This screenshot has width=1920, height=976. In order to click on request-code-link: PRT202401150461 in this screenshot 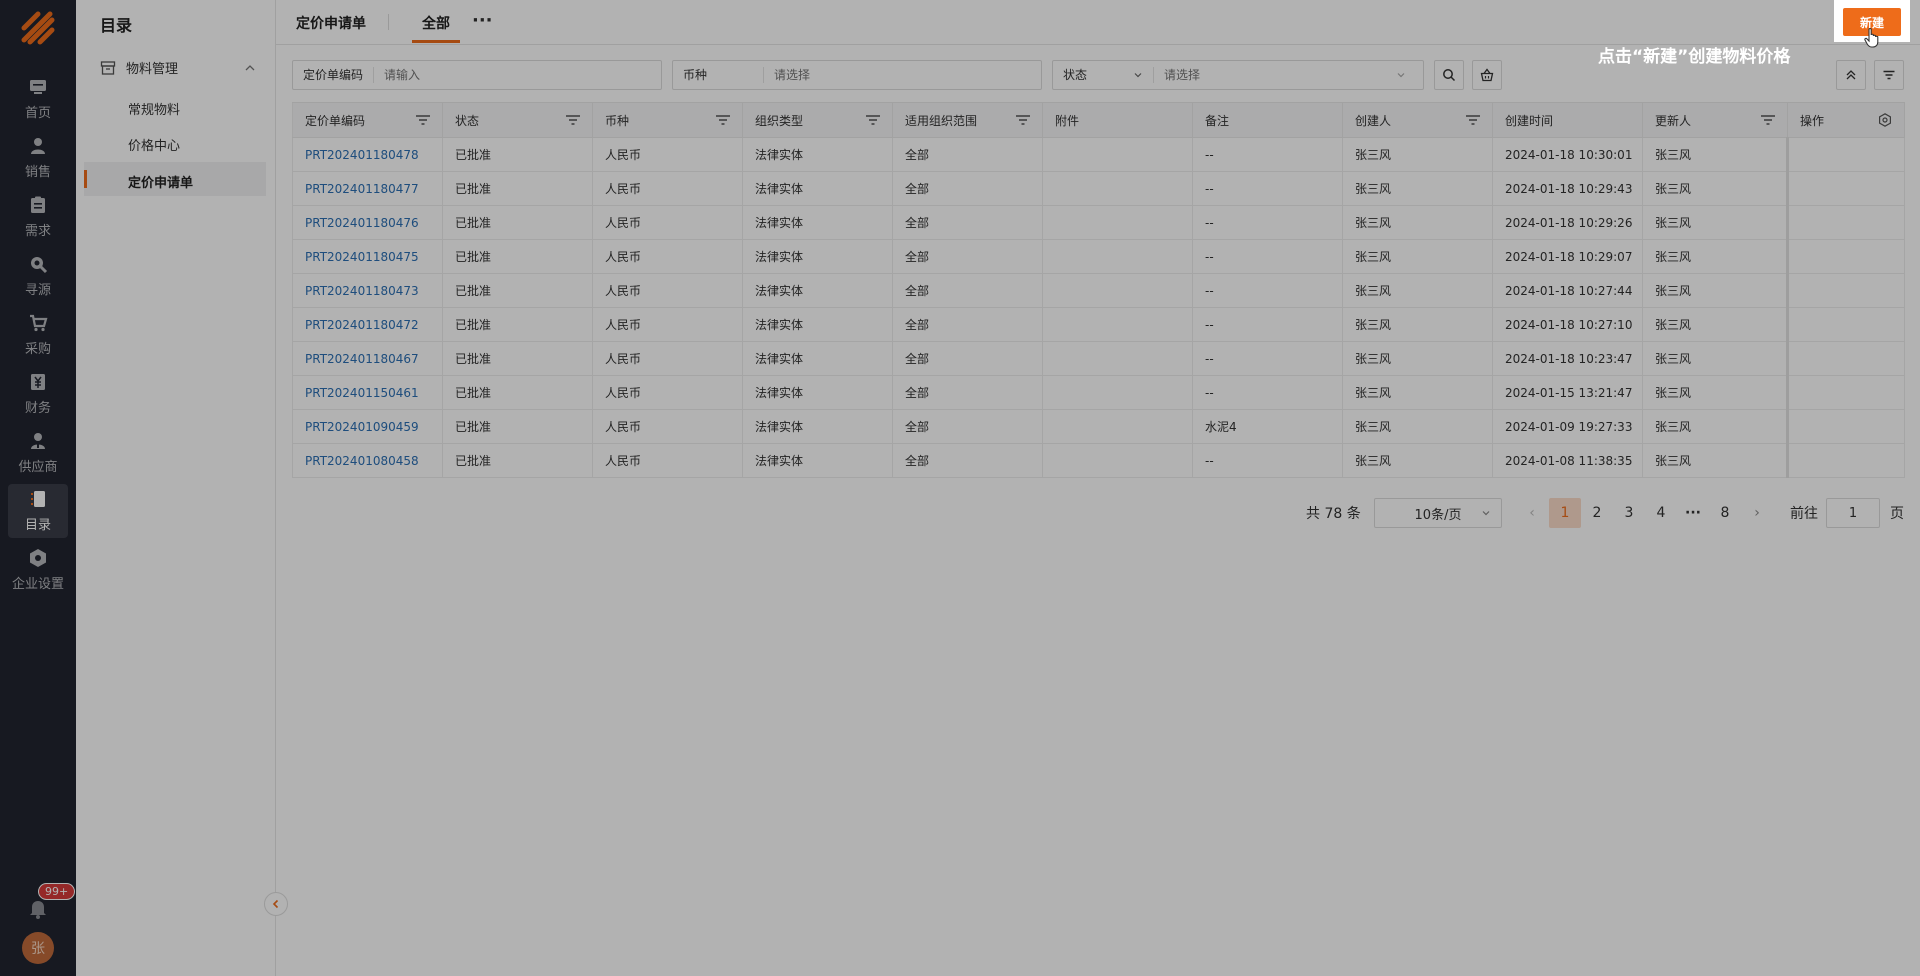, I will do `click(367, 392)`.